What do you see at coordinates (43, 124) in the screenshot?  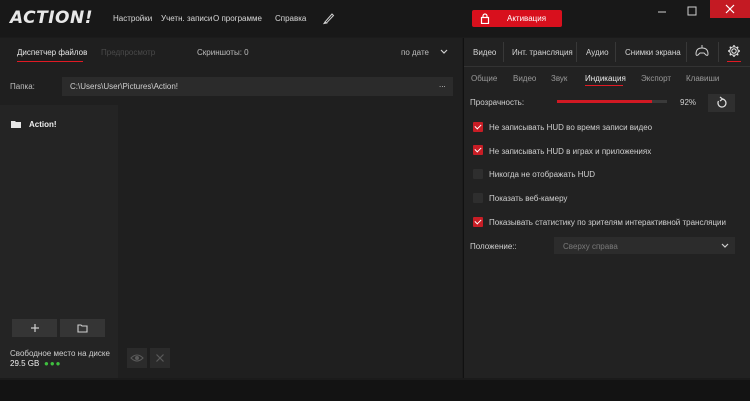 I see `tree-item-action: Action!` at bounding box center [43, 124].